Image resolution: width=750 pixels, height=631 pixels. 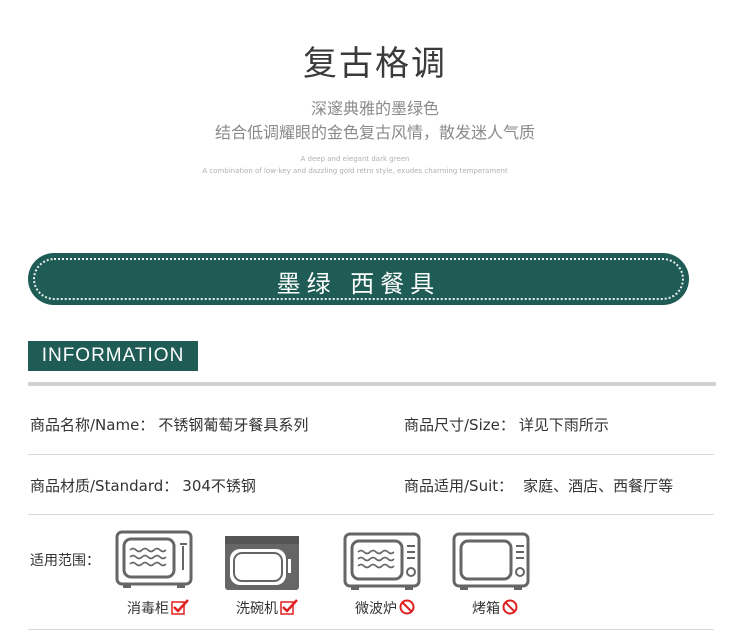 I want to click on section-divider, so click(x=372, y=384).